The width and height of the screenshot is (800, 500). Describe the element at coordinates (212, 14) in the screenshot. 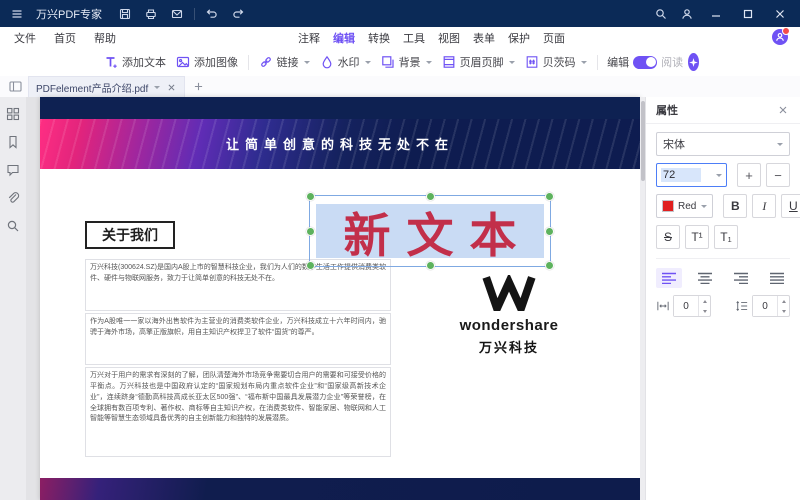

I see `undo-icon` at that location.